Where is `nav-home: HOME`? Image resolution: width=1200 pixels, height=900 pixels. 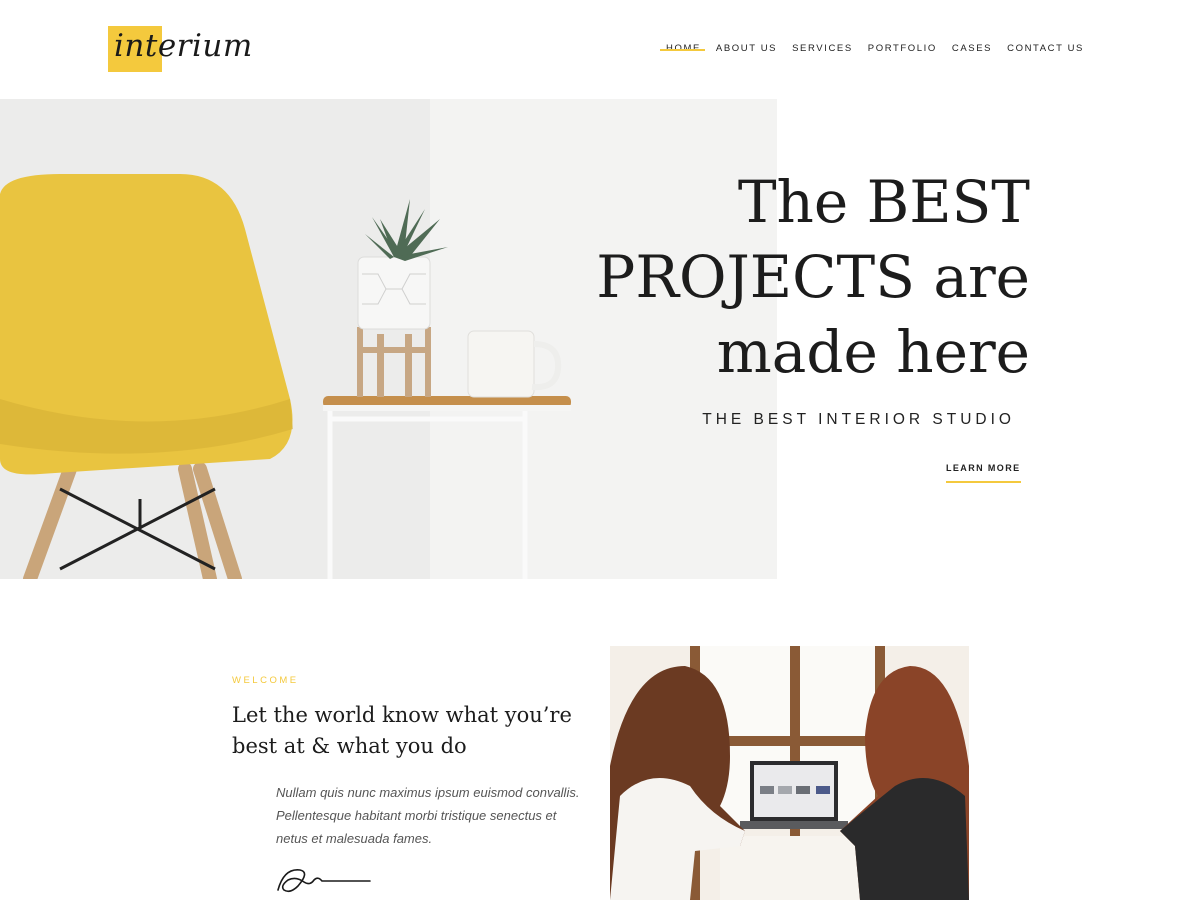 nav-home: HOME is located at coordinates (682, 48).